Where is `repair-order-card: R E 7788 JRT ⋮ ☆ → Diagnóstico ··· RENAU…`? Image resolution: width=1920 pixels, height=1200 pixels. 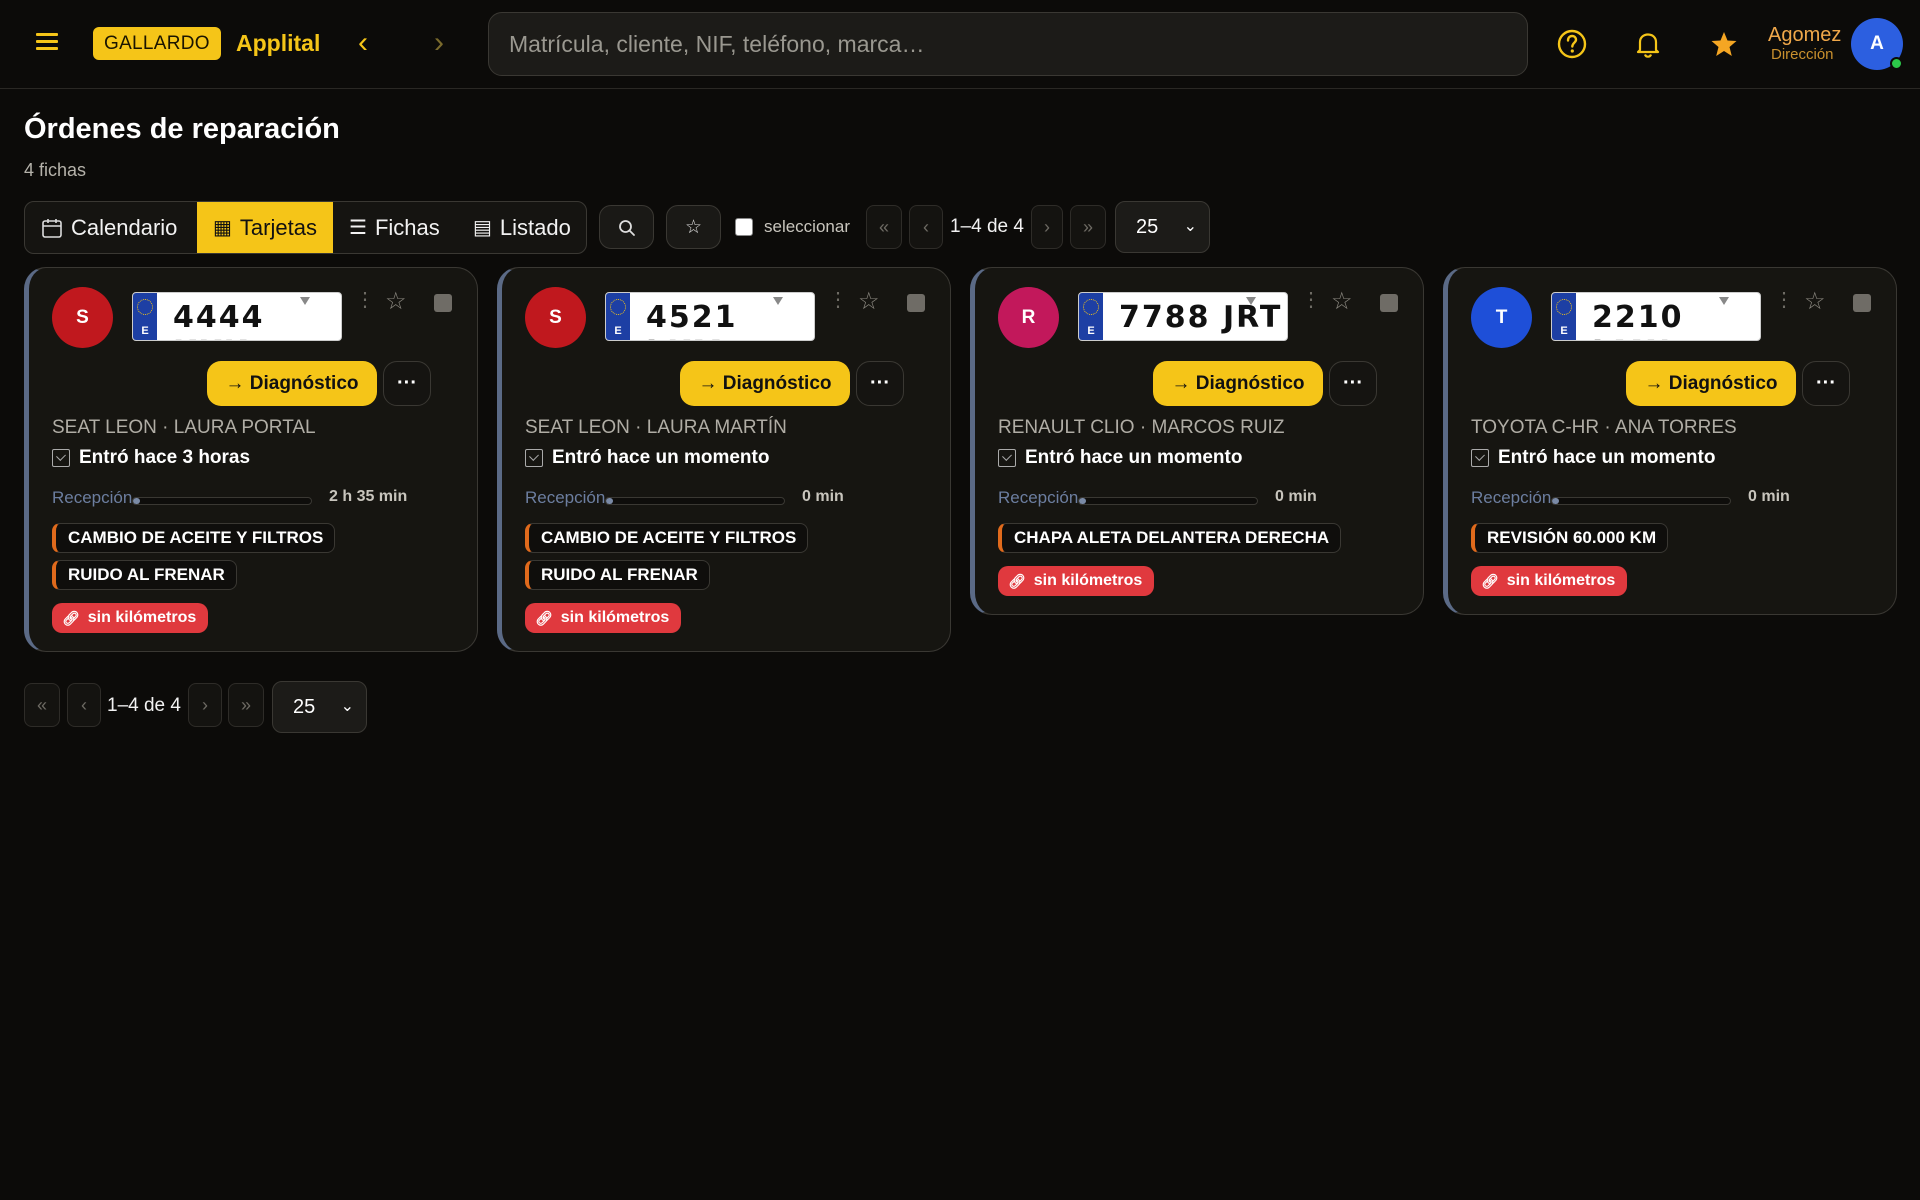 repair-order-card: R E 7788 JRT ⋮ ☆ → Diagnóstico ··· RENAU… is located at coordinates (1197, 441).